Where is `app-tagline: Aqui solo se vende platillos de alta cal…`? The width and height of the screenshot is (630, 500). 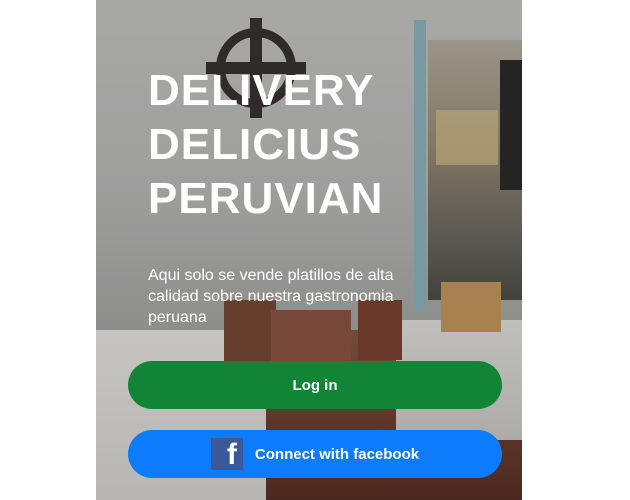 app-tagline: Aqui solo se vende platillos de alta cal… is located at coordinates (271, 296).